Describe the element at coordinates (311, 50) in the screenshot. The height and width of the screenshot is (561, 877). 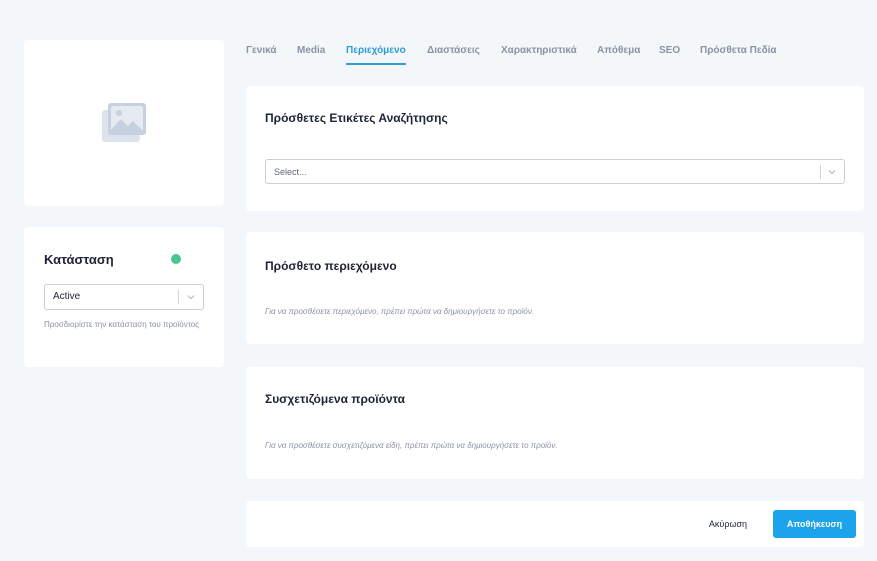
I see `tab-media: Media` at that location.